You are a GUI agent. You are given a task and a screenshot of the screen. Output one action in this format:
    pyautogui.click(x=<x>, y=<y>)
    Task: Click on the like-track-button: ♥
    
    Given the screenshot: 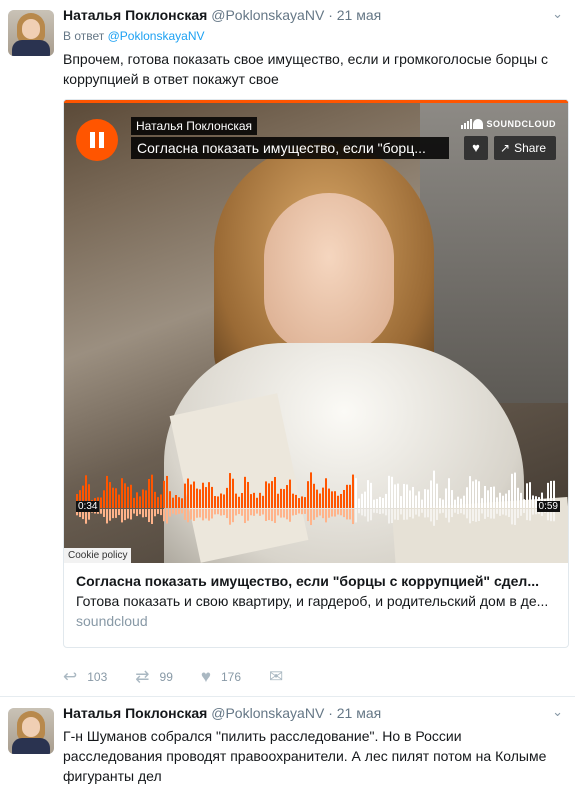 What is the action you would take?
    pyautogui.click(x=476, y=148)
    